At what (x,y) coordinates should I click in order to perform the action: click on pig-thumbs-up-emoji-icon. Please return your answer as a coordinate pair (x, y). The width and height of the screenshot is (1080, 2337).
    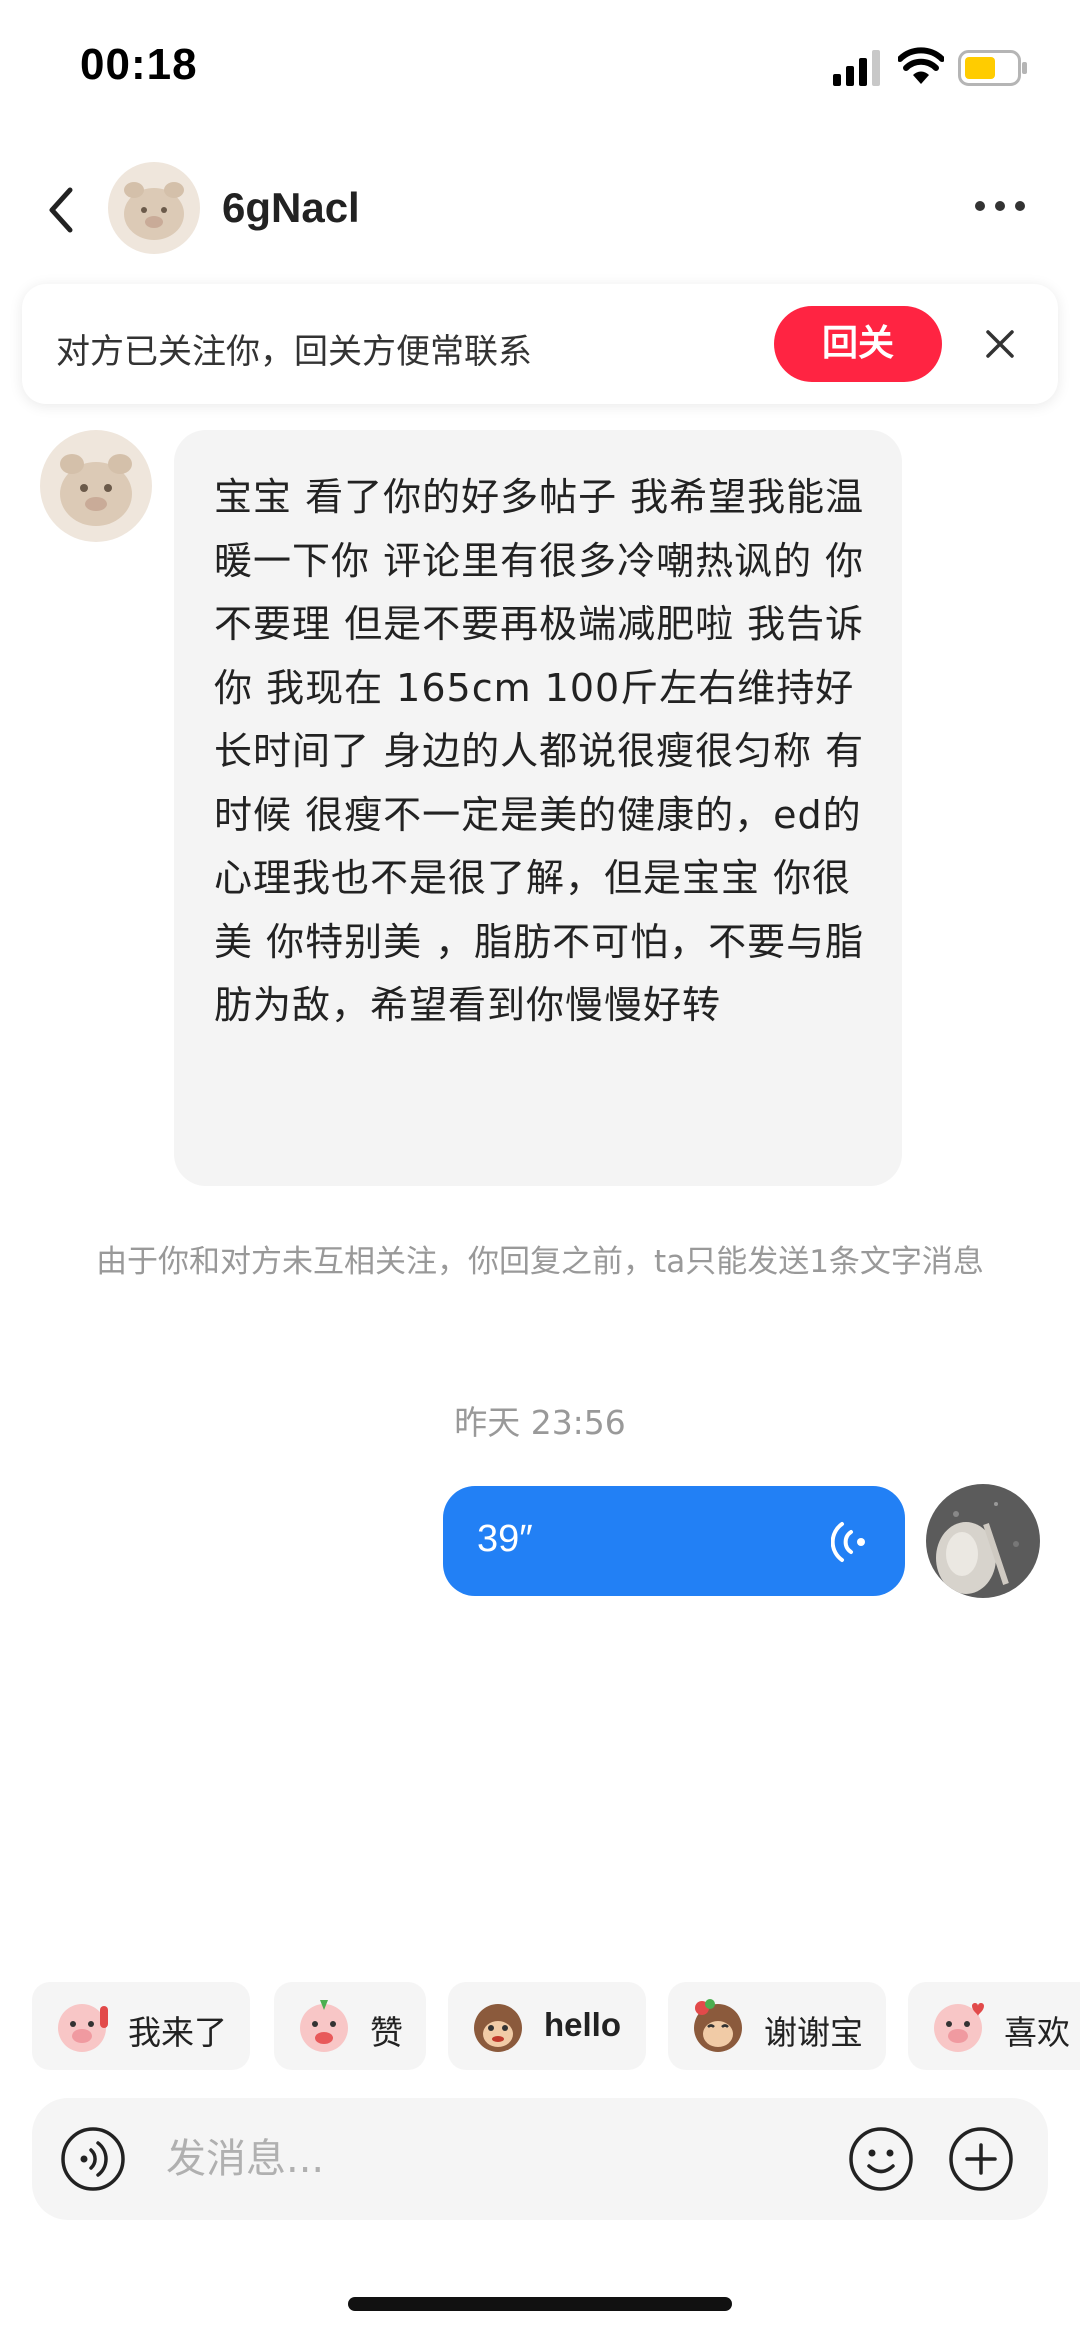
    Looking at the image, I should click on (324, 2026).